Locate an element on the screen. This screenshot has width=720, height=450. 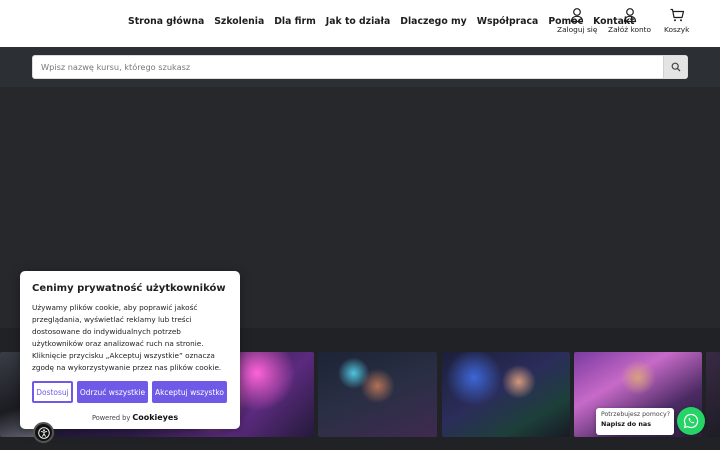
header-actions: Zaloguj się Załóż konto Koszyk is located at coordinates (634, 24).